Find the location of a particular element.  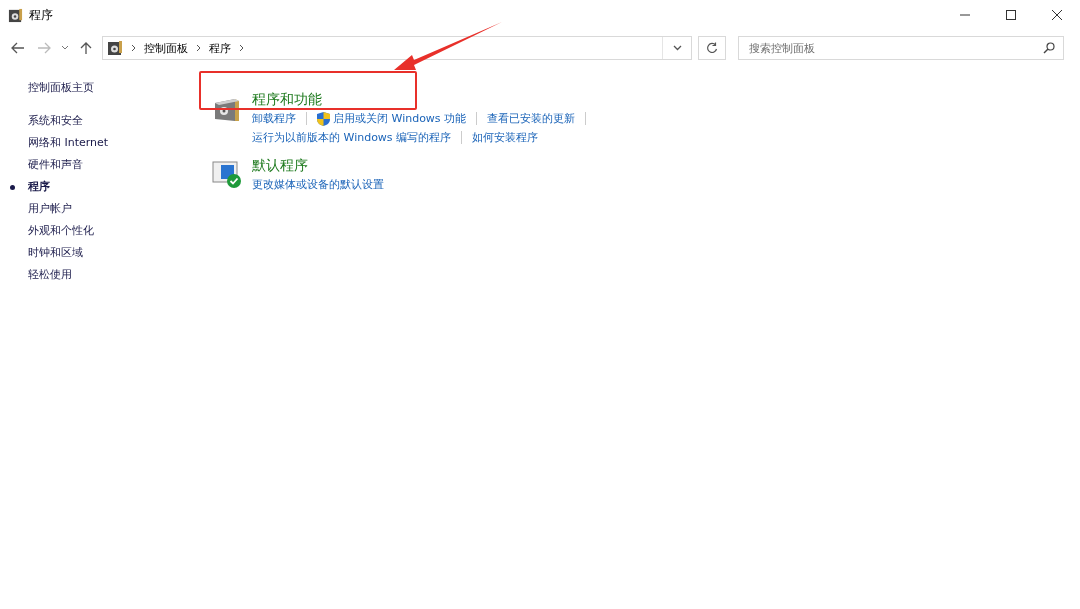

task-link: 运行为以前版本的 Windows 编写的程序 is located at coordinates (352, 137).